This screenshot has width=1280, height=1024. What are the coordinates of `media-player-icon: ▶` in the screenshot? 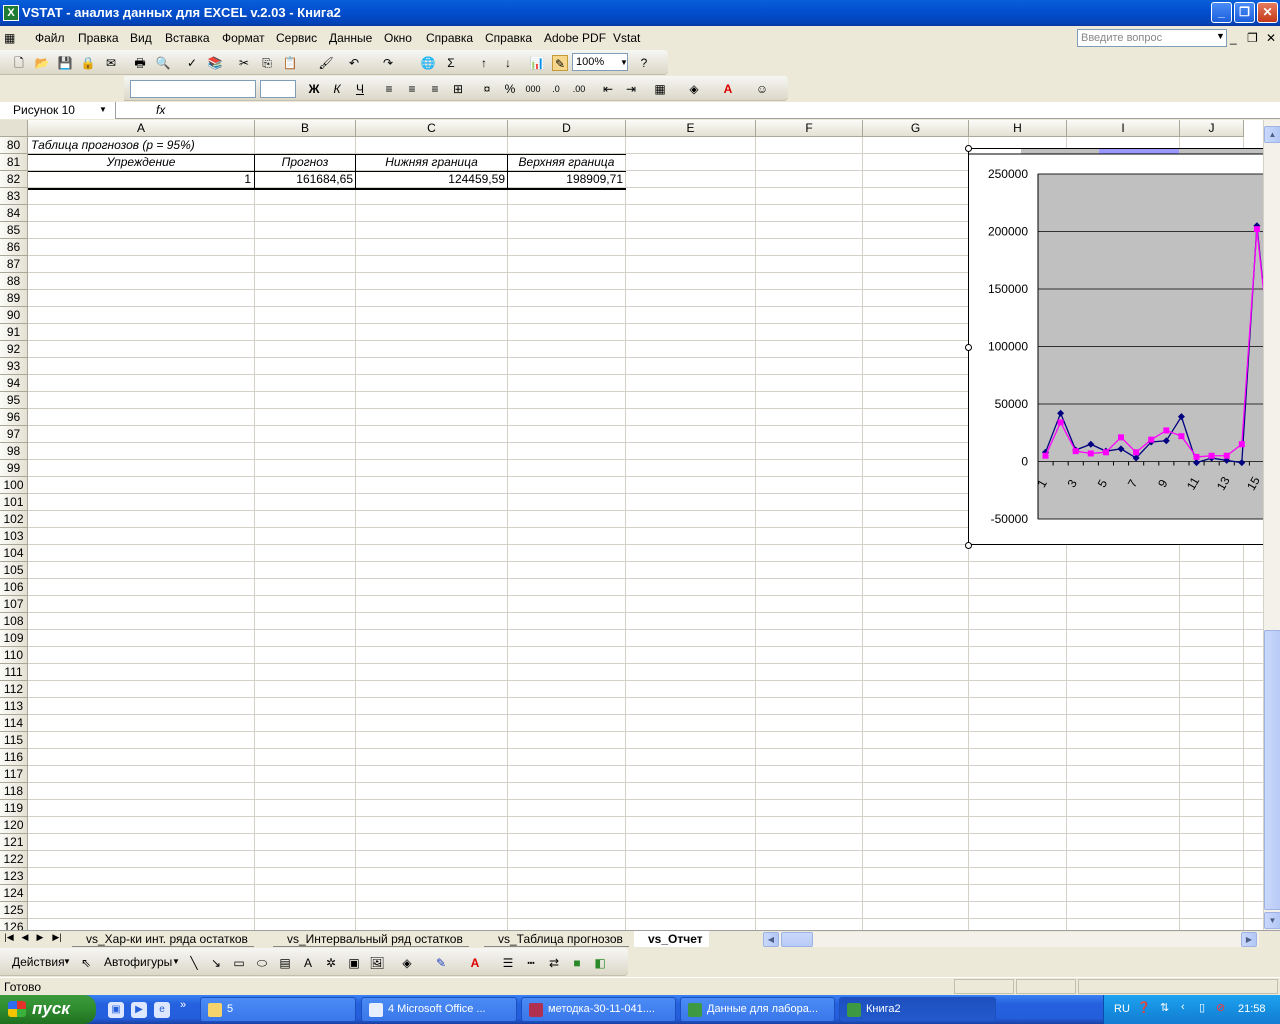 It's located at (139, 1010).